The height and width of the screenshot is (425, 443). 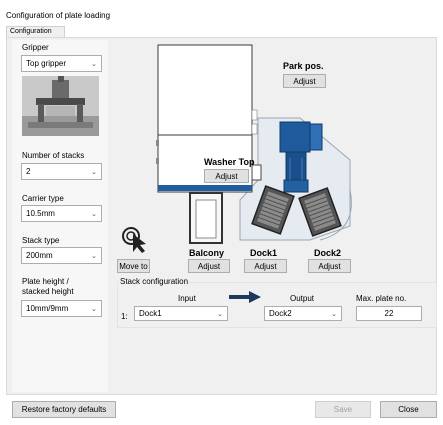 What do you see at coordinates (43, 198) in the screenshot?
I see `carrier-type-label: Carrier type` at bounding box center [43, 198].